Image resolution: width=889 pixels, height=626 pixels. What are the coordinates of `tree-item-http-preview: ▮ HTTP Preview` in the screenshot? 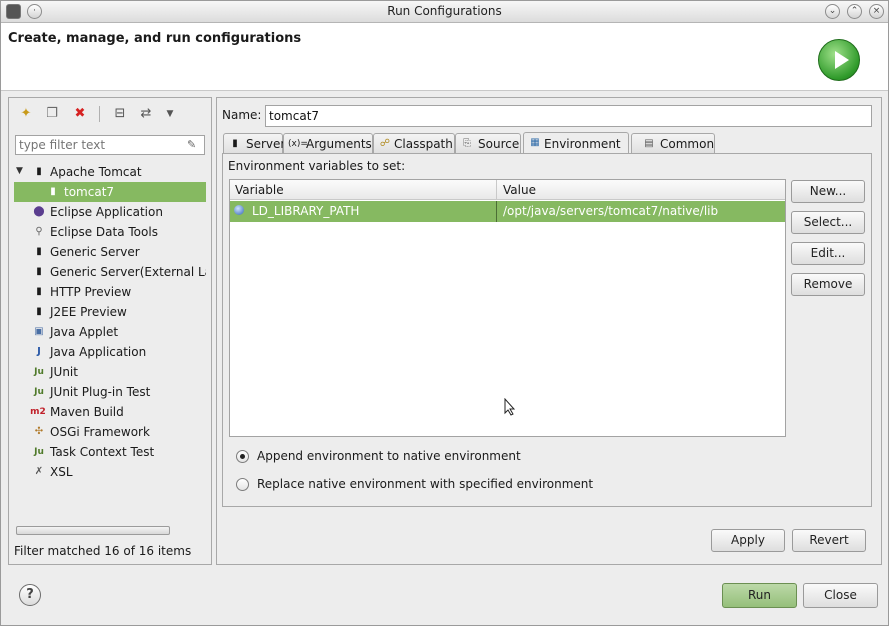 It's located at (110, 292).